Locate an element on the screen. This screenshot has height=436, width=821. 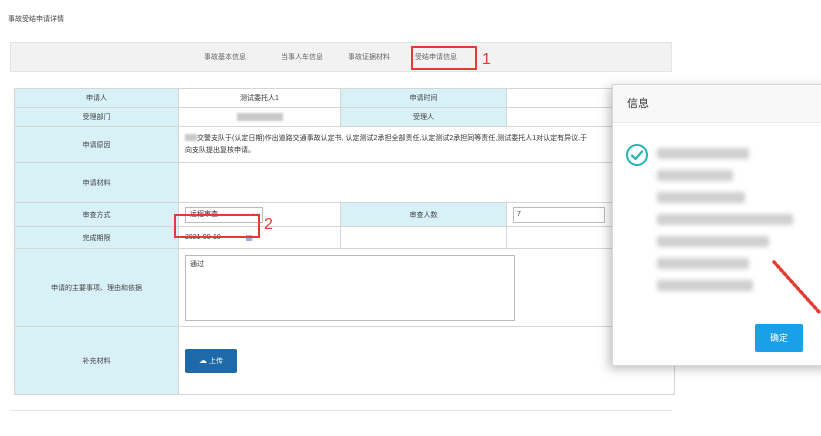
tab-party-vehicle-info: 当事人车信息 is located at coordinates (302, 58).